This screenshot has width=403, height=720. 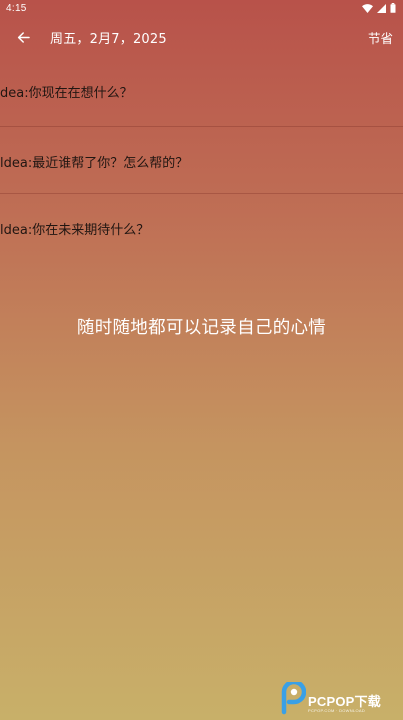 What do you see at coordinates (292, 697) in the screenshot?
I see `pcpop-logo-icon` at bounding box center [292, 697].